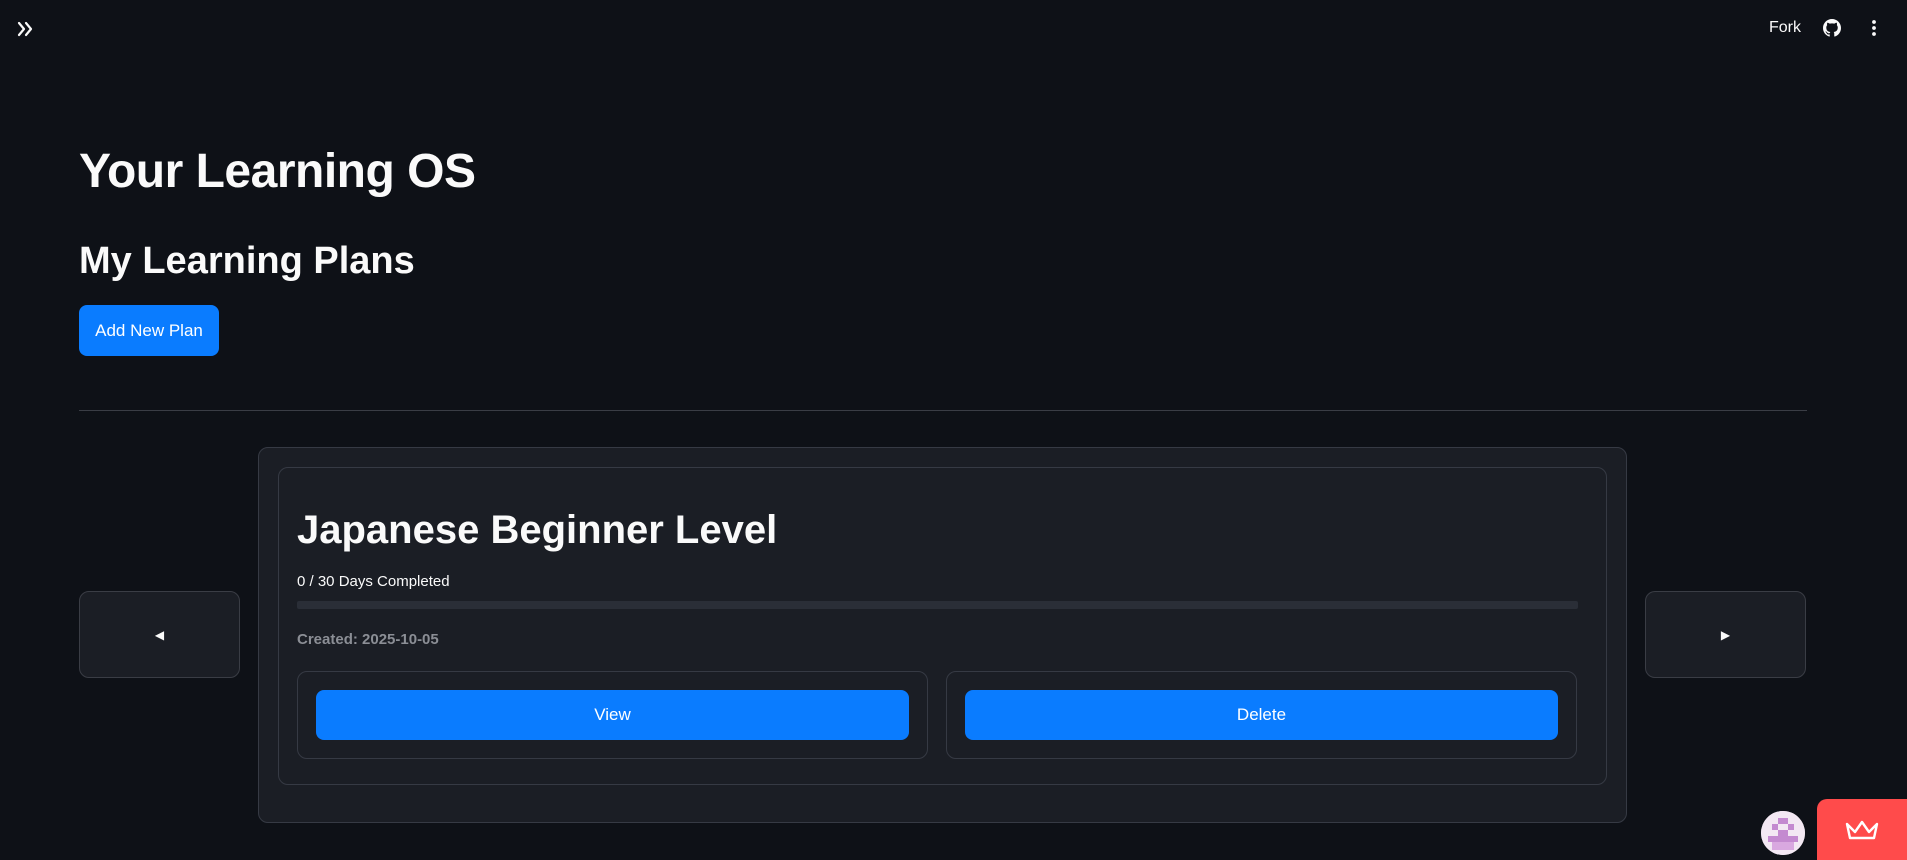  What do you see at coordinates (1785, 28) in the screenshot?
I see `fork-link: Fork` at bounding box center [1785, 28].